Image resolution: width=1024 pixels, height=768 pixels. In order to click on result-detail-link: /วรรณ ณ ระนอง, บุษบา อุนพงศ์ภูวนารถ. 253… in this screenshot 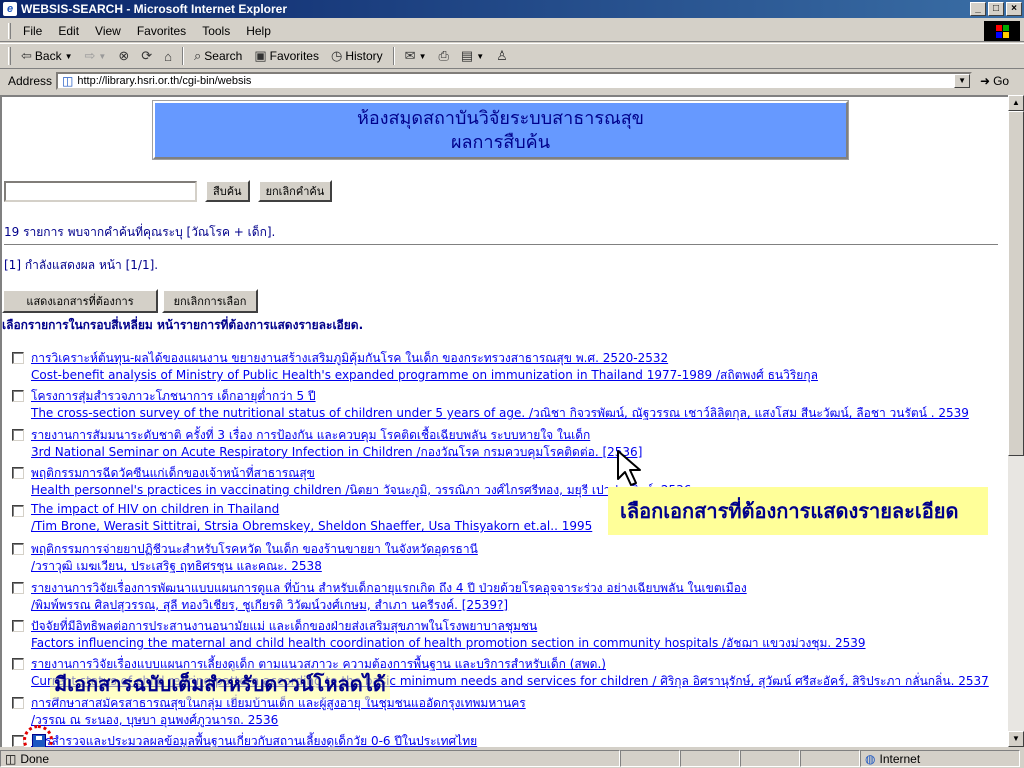, I will do `click(154, 720)`.